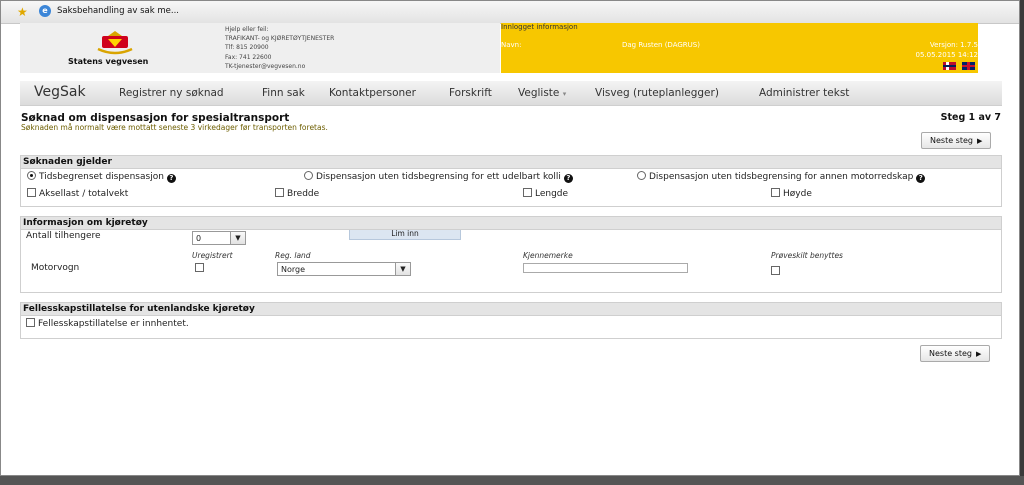  I want to click on login-info-title: Innlogget informasjon, so click(539, 27).